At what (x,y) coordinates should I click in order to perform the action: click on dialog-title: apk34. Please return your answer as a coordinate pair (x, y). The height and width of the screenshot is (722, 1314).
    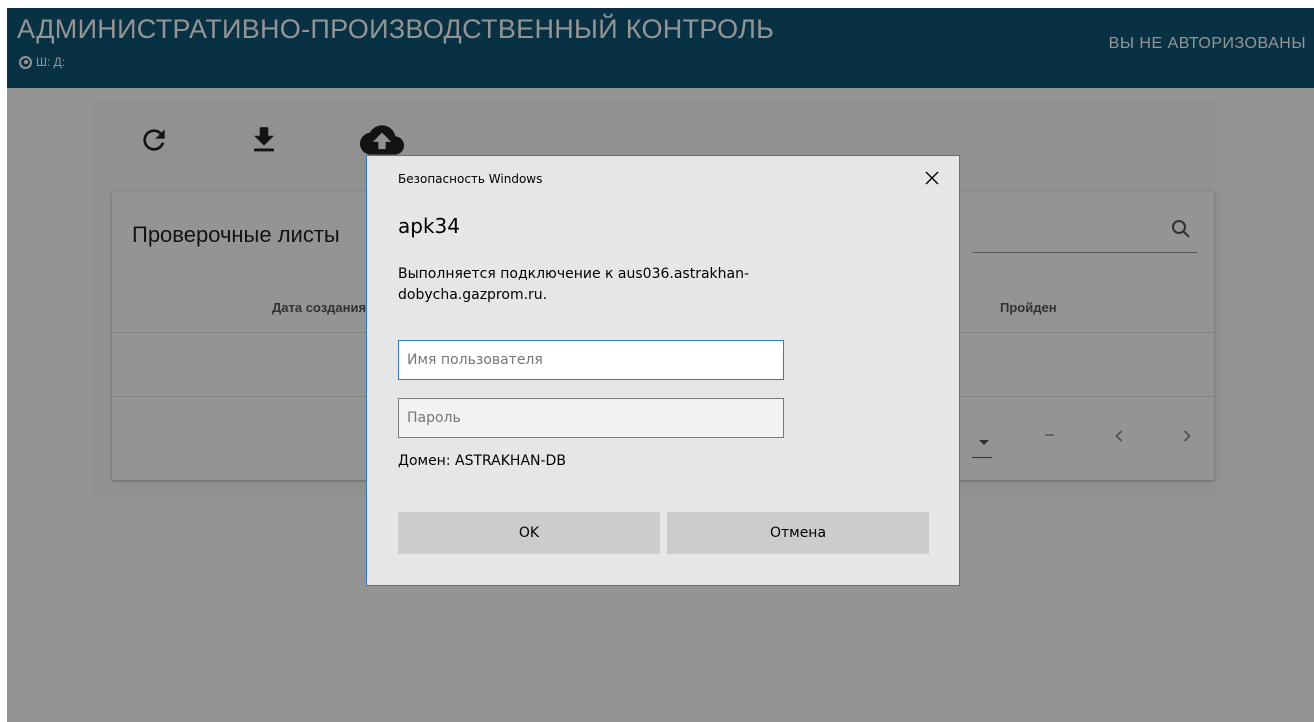
    Looking at the image, I should click on (429, 226).